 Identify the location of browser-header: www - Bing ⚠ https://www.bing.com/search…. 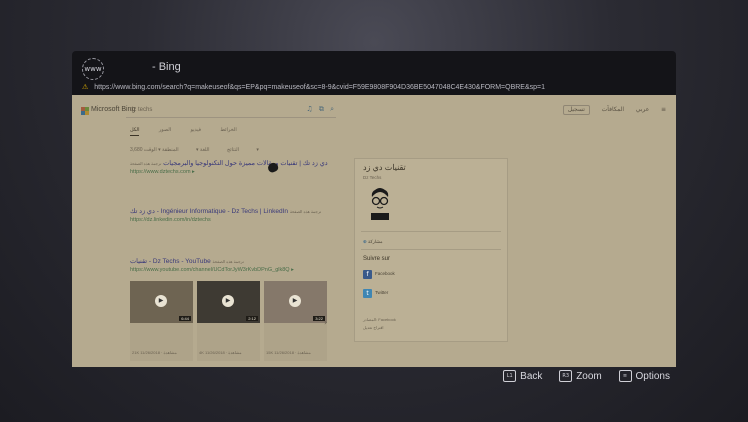
(374, 73).